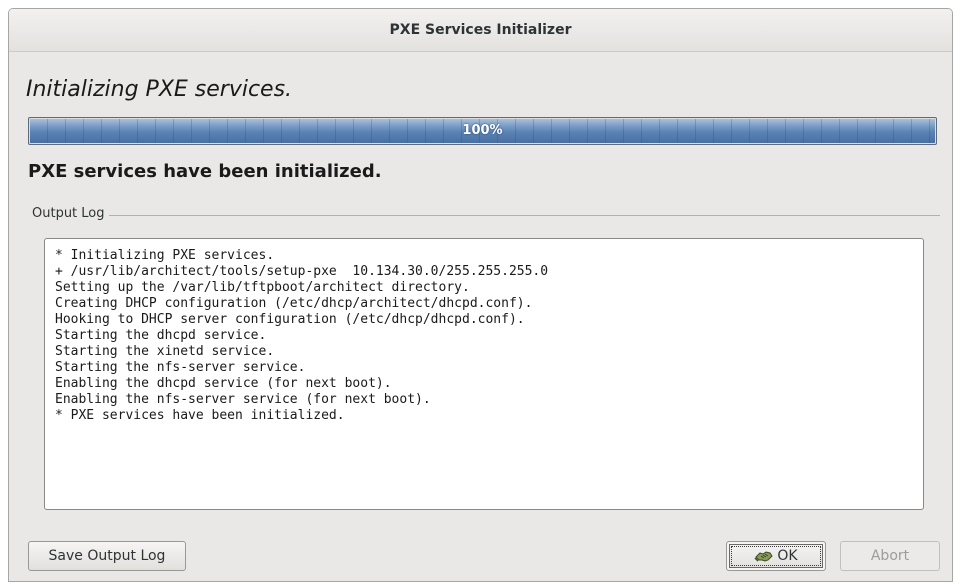 The image size is (961, 586). What do you see at coordinates (107, 556) in the screenshot?
I see `save-output-log-button: Save Output Log` at bounding box center [107, 556].